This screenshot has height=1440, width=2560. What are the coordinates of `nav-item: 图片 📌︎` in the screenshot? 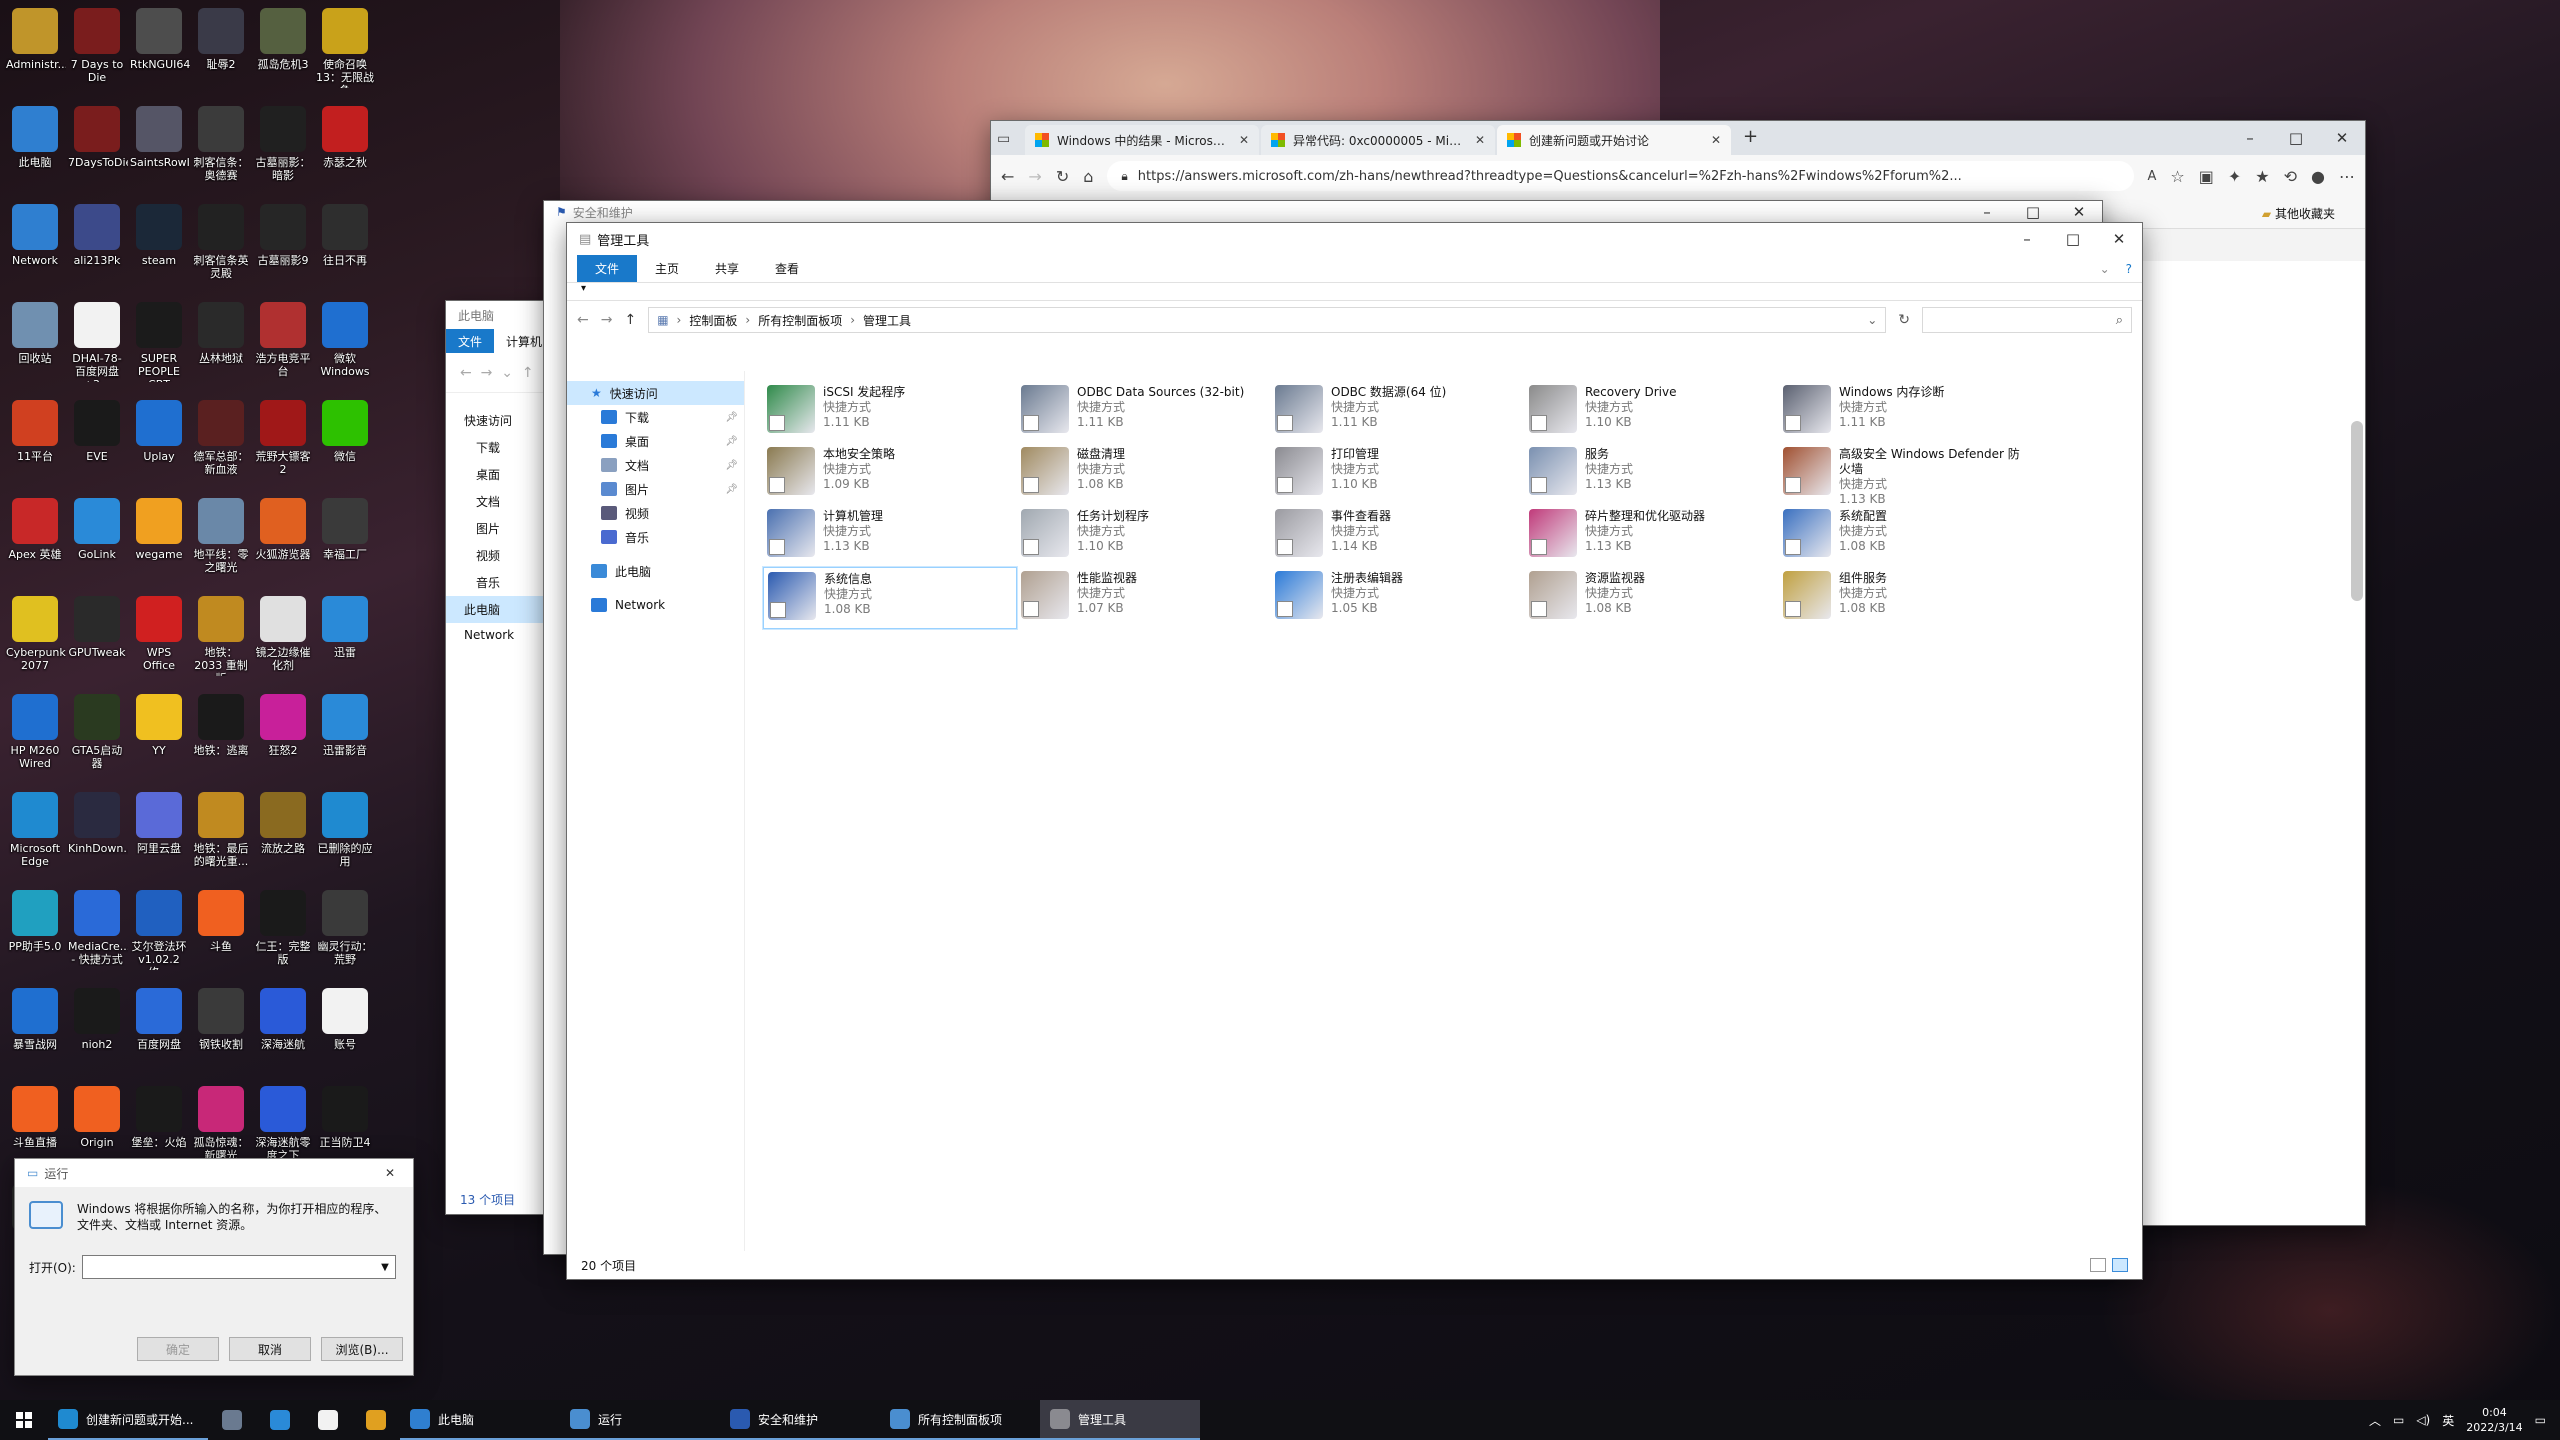 It's located at (655, 489).